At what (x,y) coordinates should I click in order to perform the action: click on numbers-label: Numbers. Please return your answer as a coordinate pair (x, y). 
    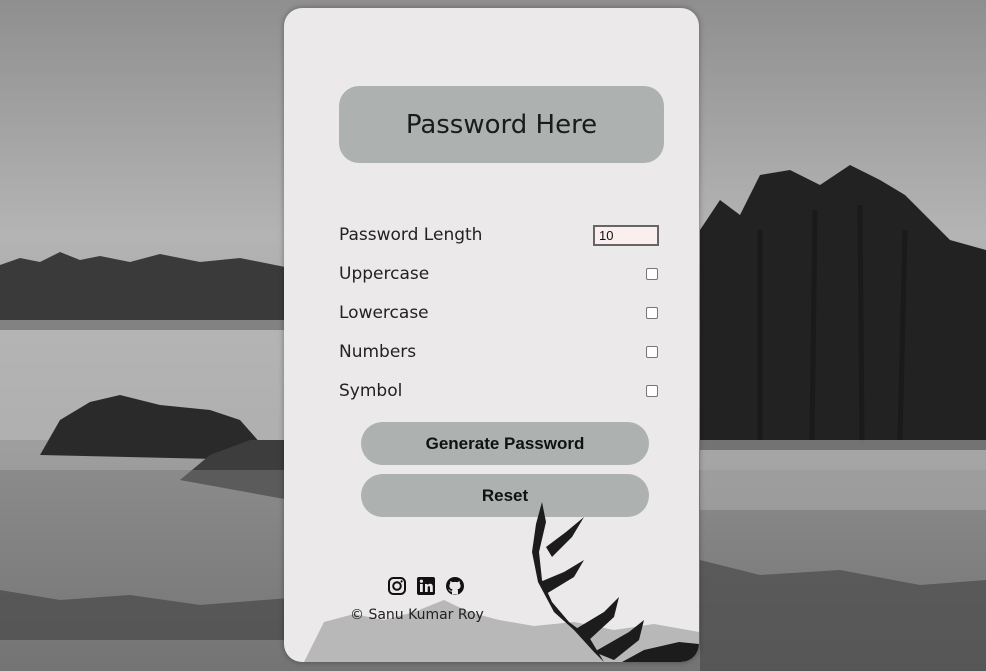
    Looking at the image, I should click on (378, 352).